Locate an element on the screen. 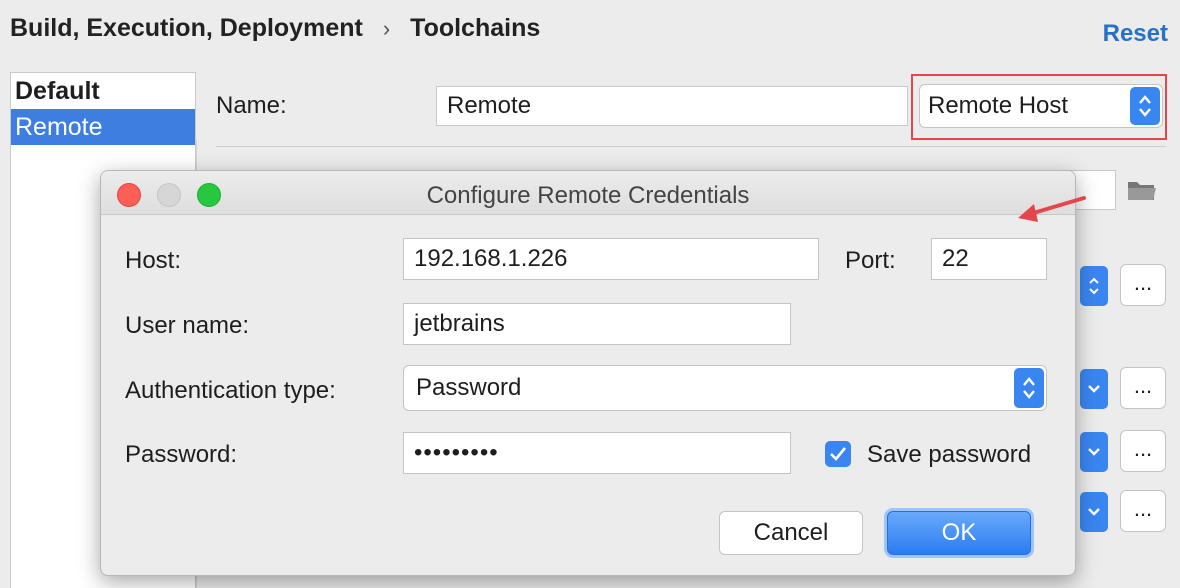 The height and width of the screenshot is (588, 1180). section-divider is located at coordinates (691, 146).